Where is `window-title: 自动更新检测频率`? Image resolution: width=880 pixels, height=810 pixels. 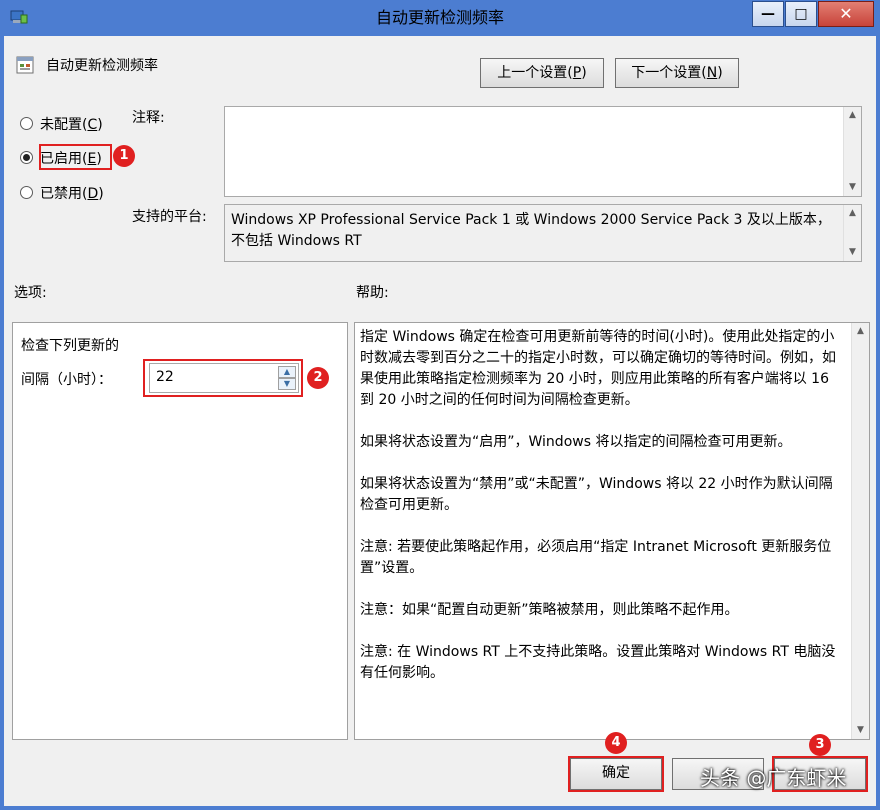 window-title: 自动更新检测频率 is located at coordinates (439, 17).